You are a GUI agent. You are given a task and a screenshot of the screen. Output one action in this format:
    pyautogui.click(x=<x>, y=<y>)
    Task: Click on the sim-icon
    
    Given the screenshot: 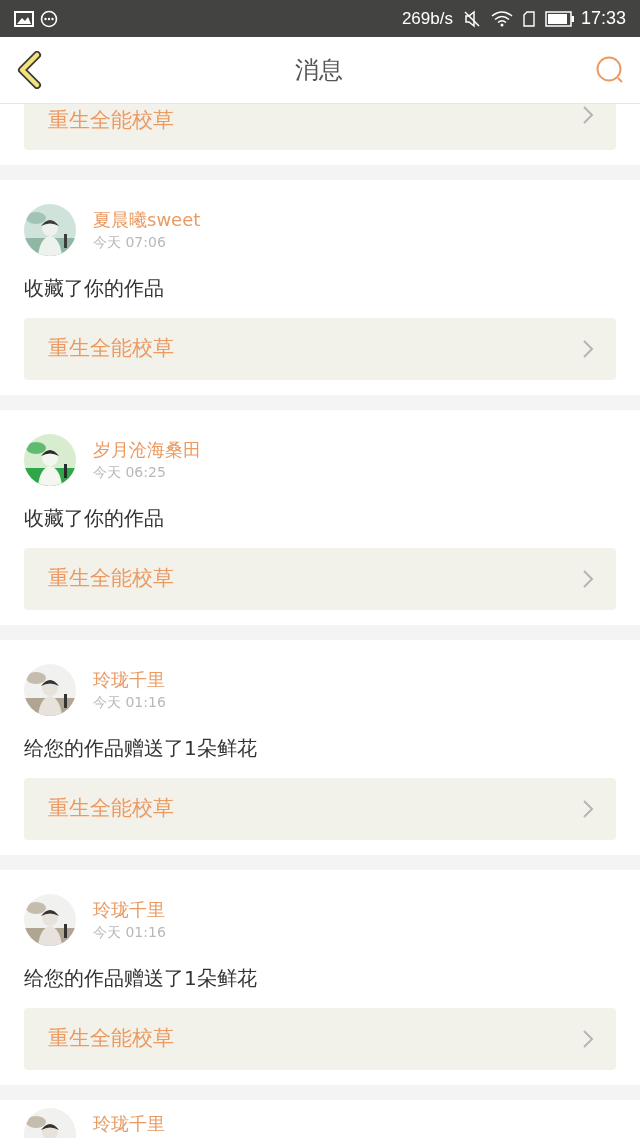 What is the action you would take?
    pyautogui.click(x=528, y=18)
    